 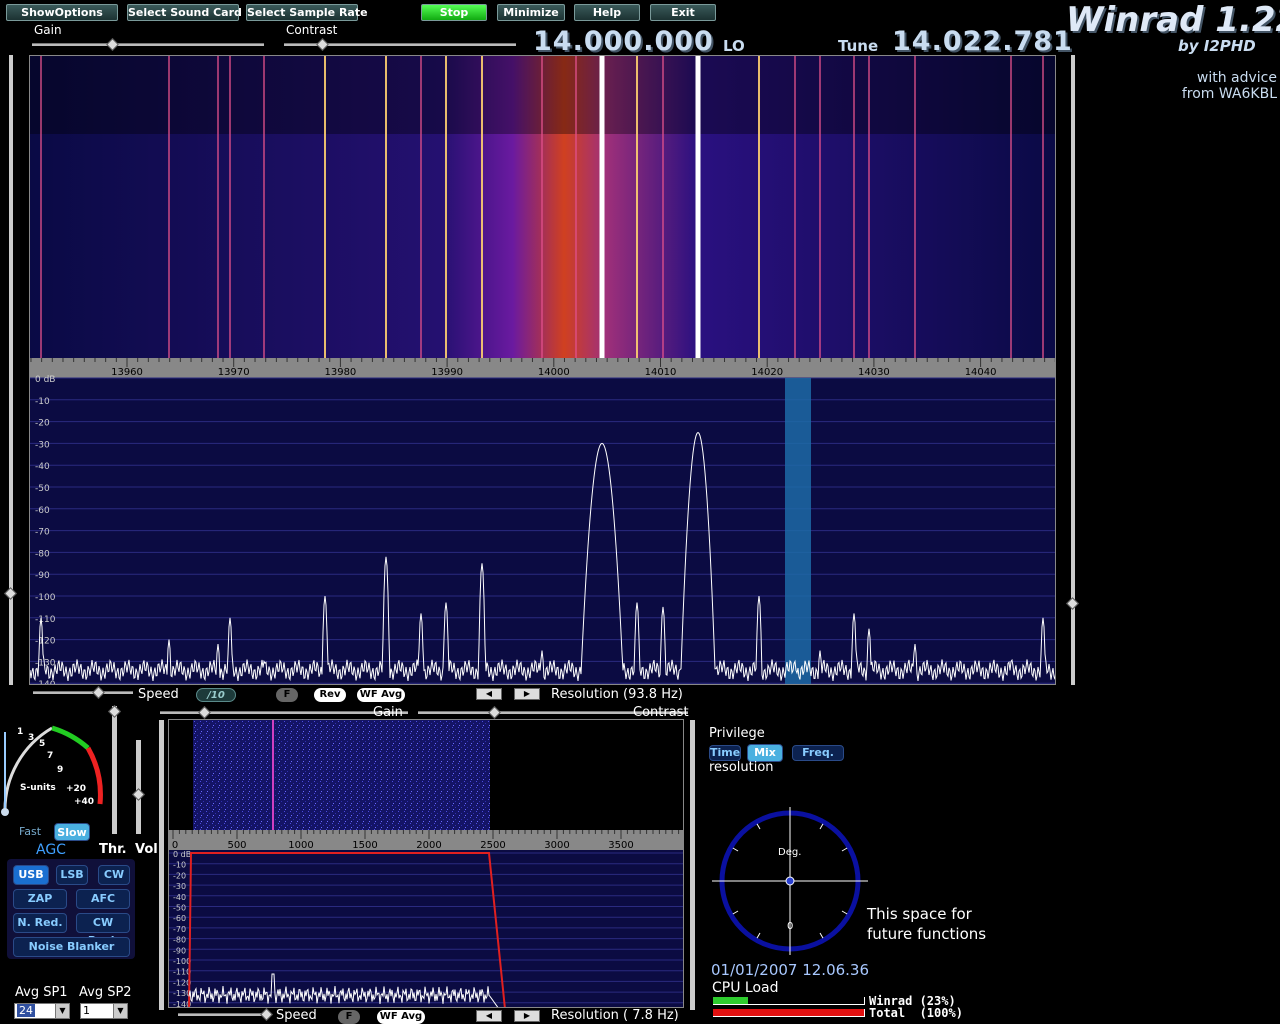 I want to click on agc-slow-button: Slow, so click(x=72, y=832).